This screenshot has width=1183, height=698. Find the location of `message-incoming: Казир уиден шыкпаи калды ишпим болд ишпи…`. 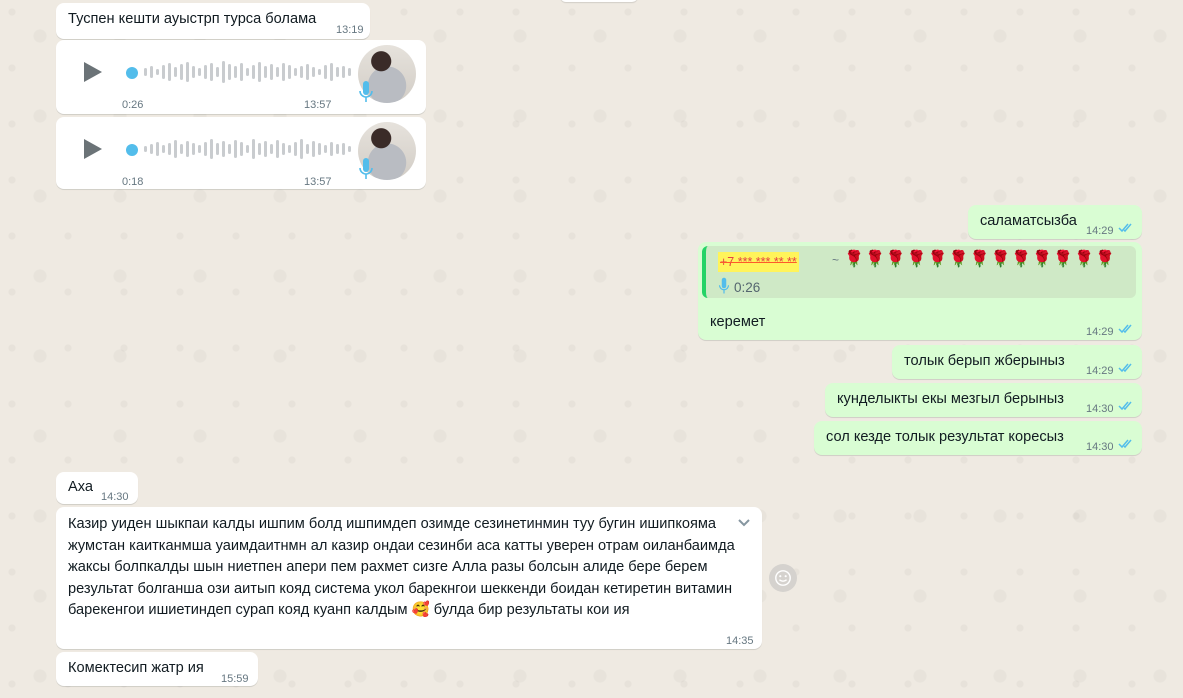

message-incoming: Казир уиден шыкпаи калды ишпим болд ишпи… is located at coordinates (409, 578).